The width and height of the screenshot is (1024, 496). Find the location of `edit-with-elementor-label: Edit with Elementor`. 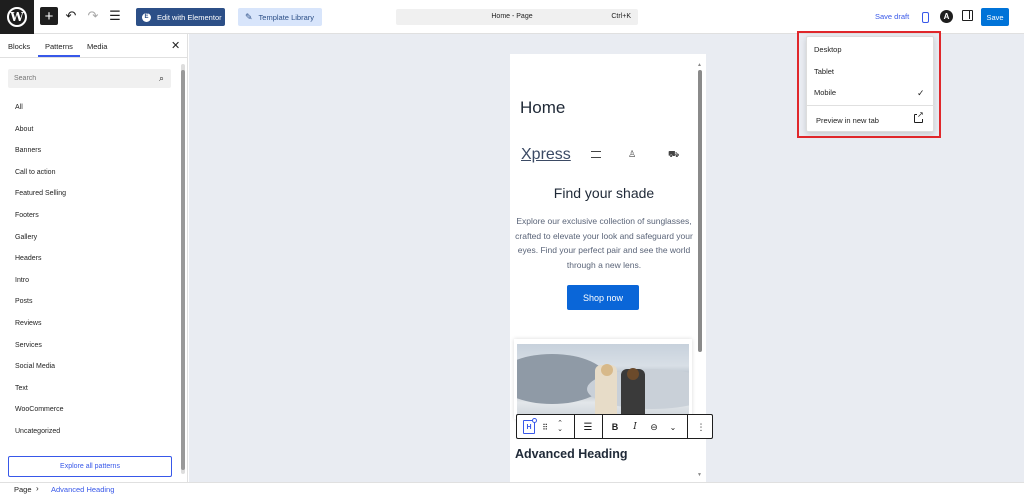

edit-with-elementor-label: Edit with Elementor is located at coordinates (189, 17).